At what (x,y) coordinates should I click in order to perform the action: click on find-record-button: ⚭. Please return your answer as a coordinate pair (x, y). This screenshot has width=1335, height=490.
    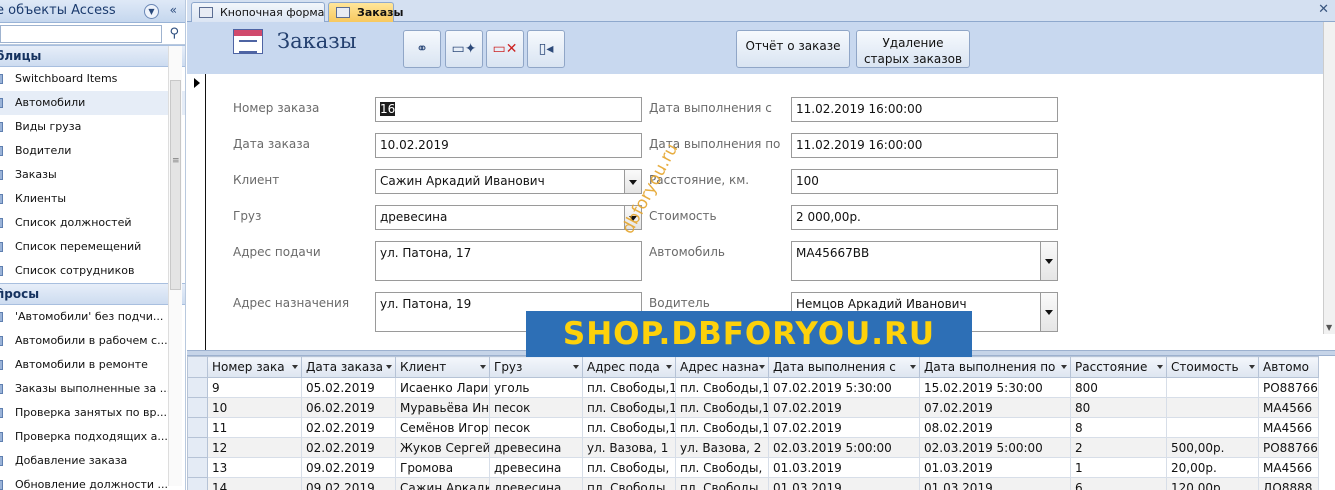
    Looking at the image, I should click on (422, 49).